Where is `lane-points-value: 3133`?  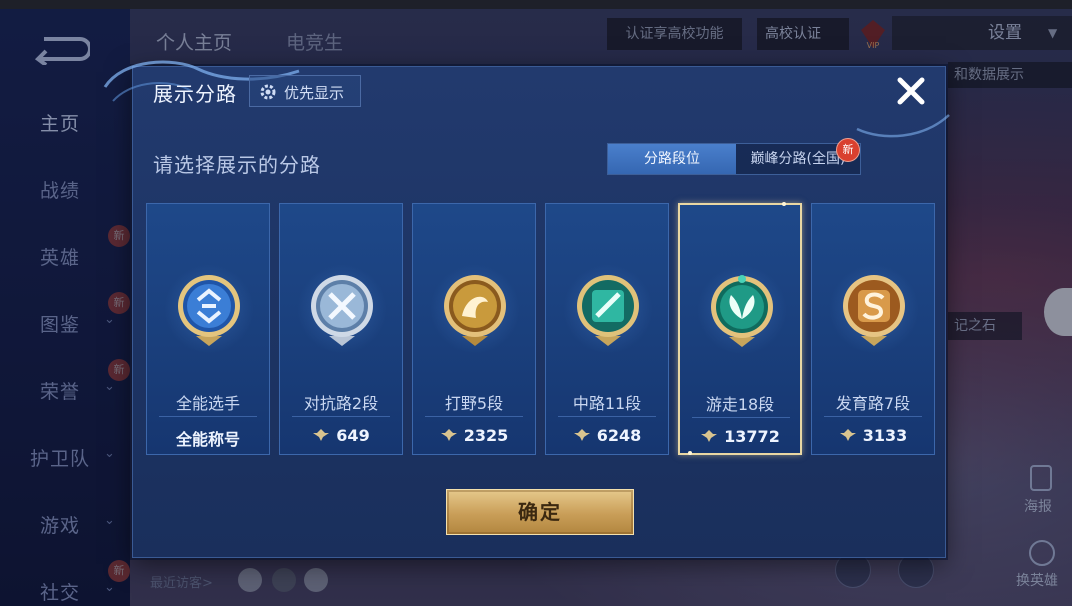
lane-points-value: 3133 is located at coordinates (885, 435).